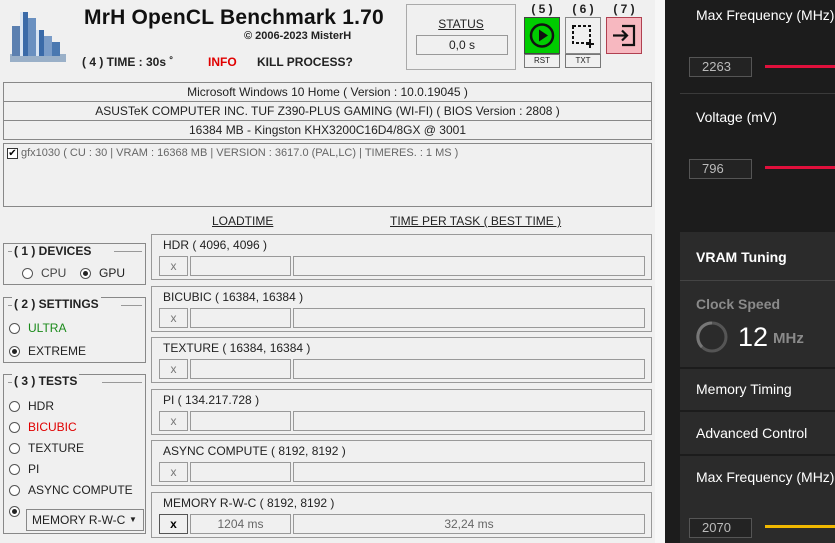 The image size is (835, 543). I want to click on exit-button, so click(624, 35).